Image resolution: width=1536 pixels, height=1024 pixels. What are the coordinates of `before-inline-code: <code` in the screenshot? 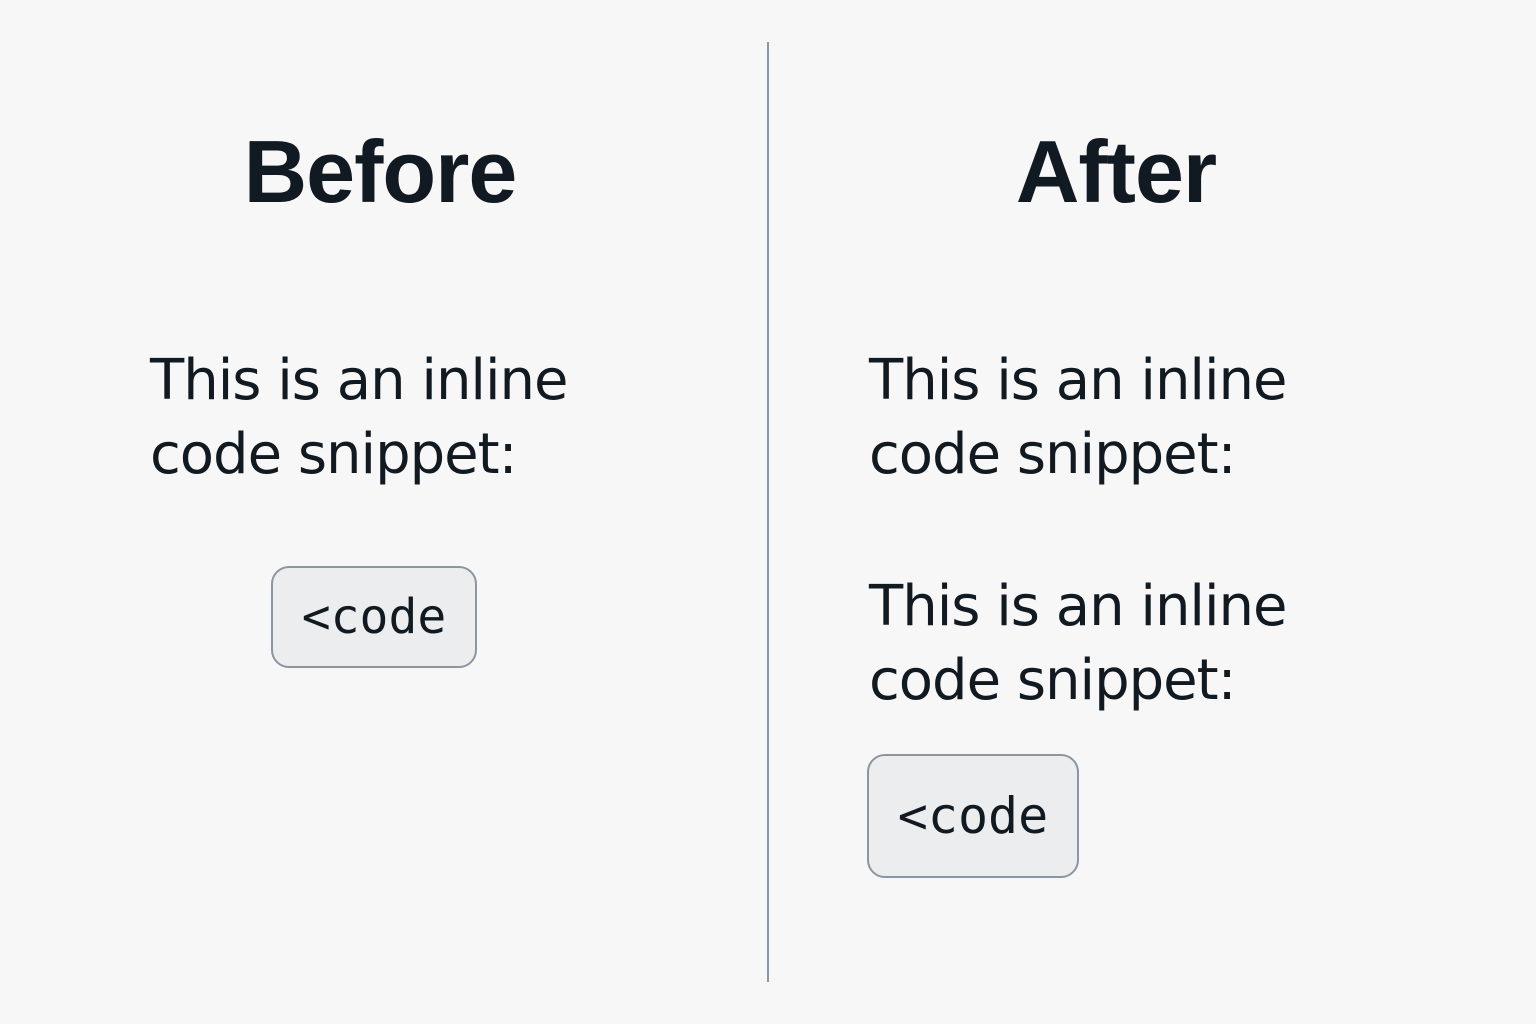 It's located at (374, 617).